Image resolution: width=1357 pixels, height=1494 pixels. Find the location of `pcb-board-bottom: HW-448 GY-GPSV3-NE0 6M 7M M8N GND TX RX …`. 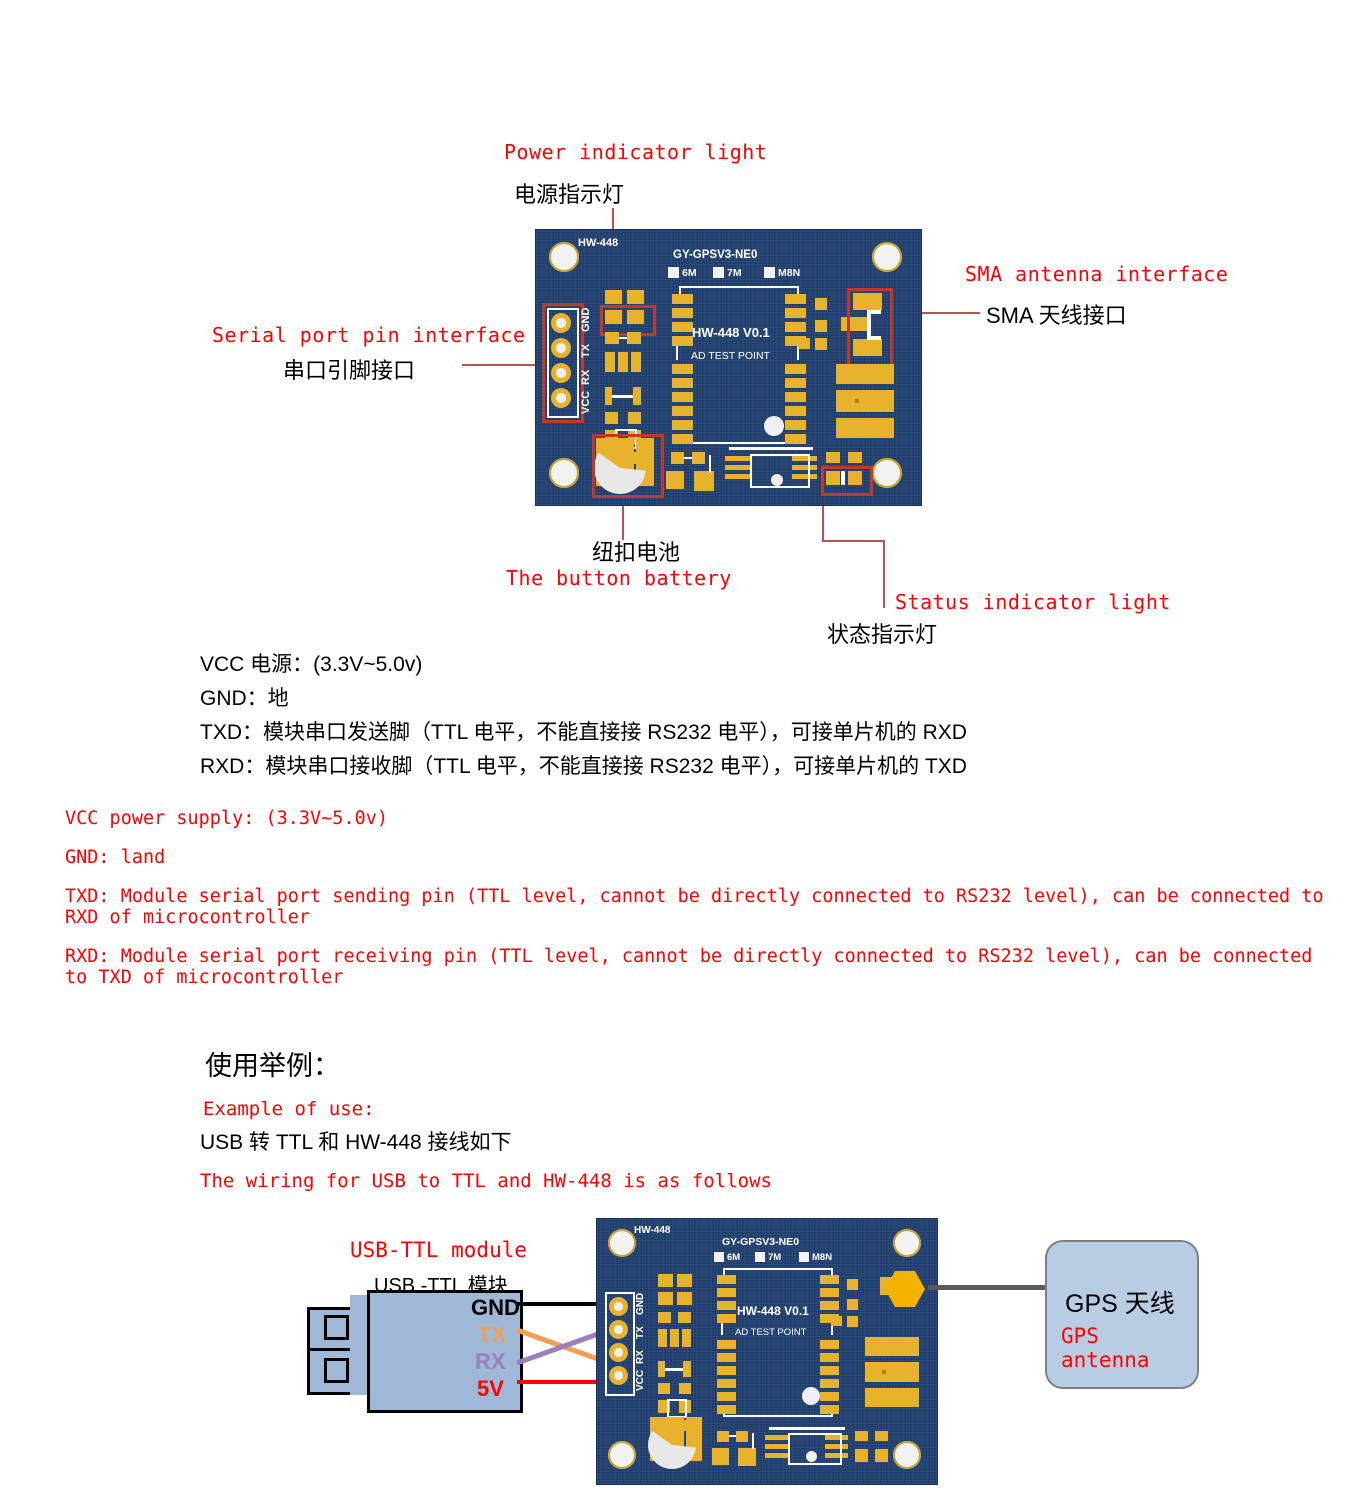

pcb-board-bottom: HW-448 GY-GPSV3-NE0 6M 7M M8N GND TX RX … is located at coordinates (767, 1351).